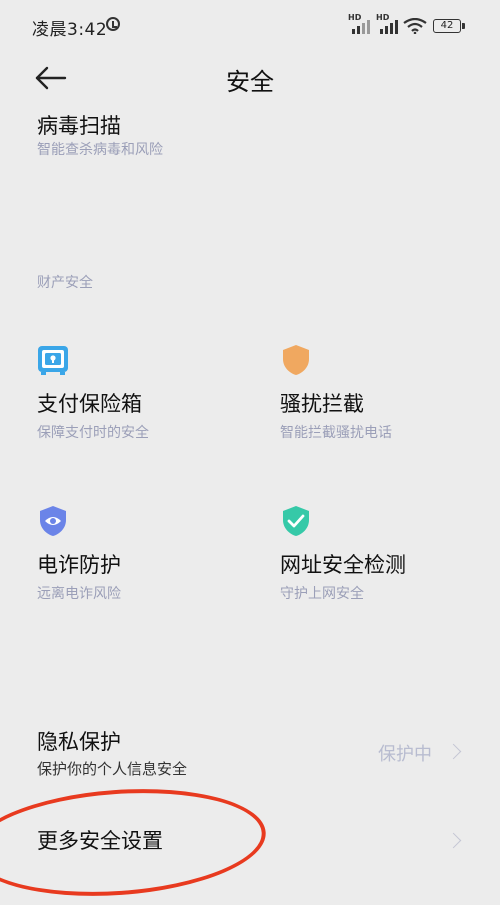 This screenshot has width=500, height=905. I want to click on harassment-block-subtitle: 智能拦截骚扰电话, so click(336, 433).